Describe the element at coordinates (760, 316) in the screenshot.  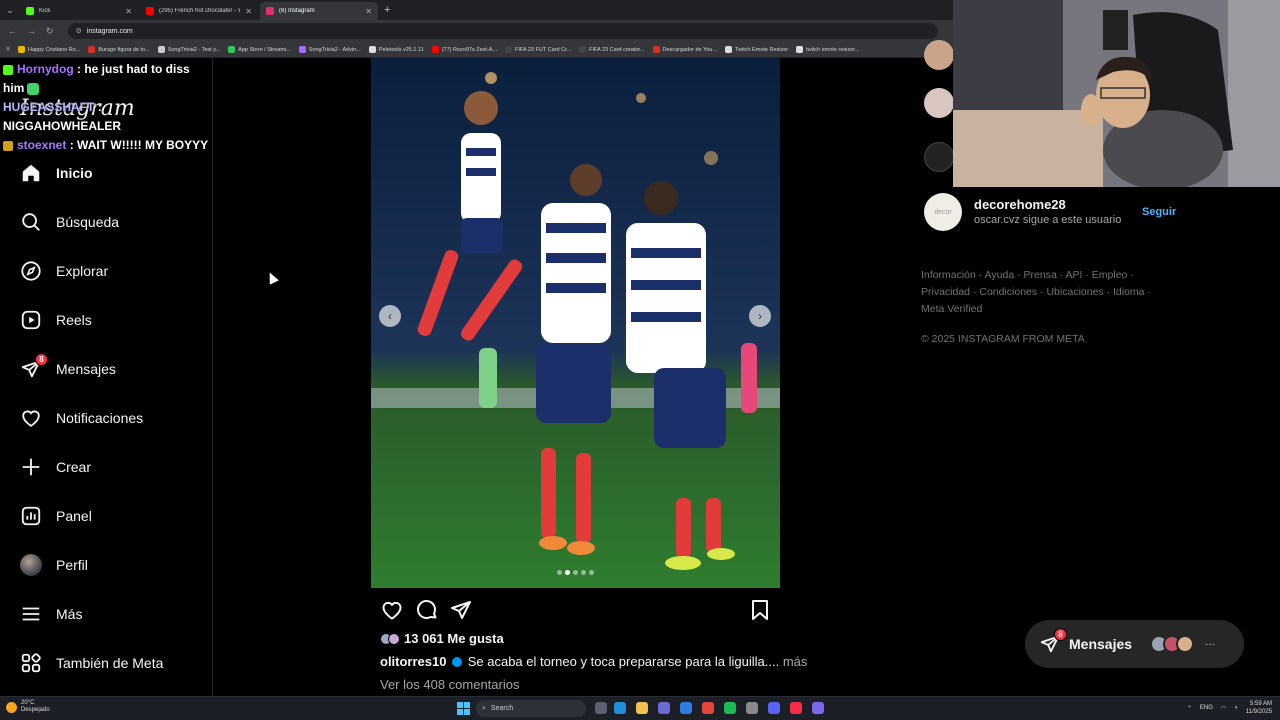
I see `carousel-next-icon: ›` at that location.